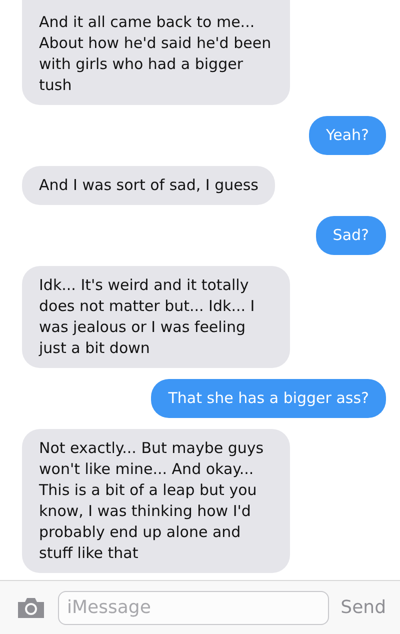 This screenshot has width=400, height=634. What do you see at coordinates (156, 317) in the screenshot?
I see `received-message: Idk... It's weird and it totally does not matter but... Idk... I was jealous or I was feeling just a bit down` at bounding box center [156, 317].